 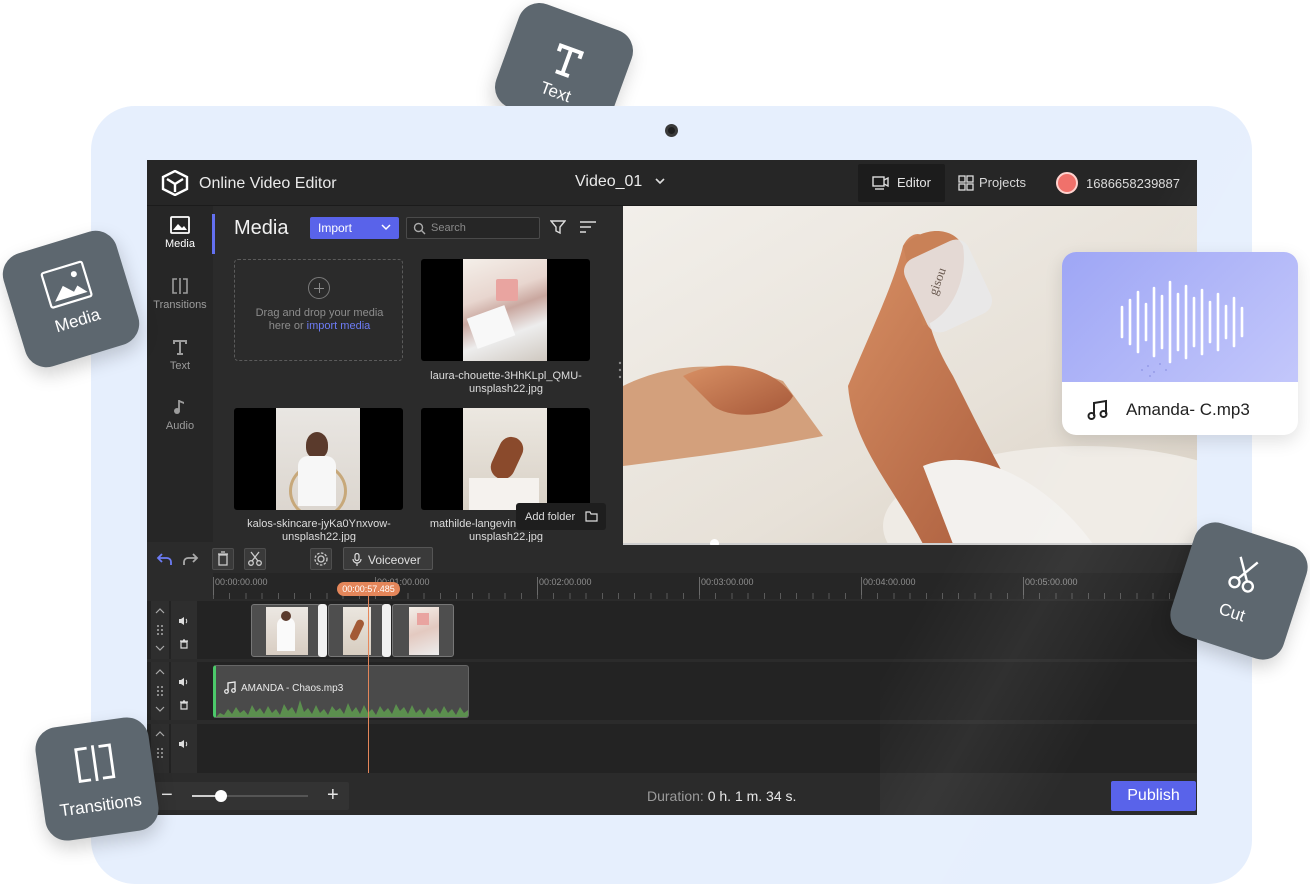 I want to click on grid-icon, so click(x=966, y=183).